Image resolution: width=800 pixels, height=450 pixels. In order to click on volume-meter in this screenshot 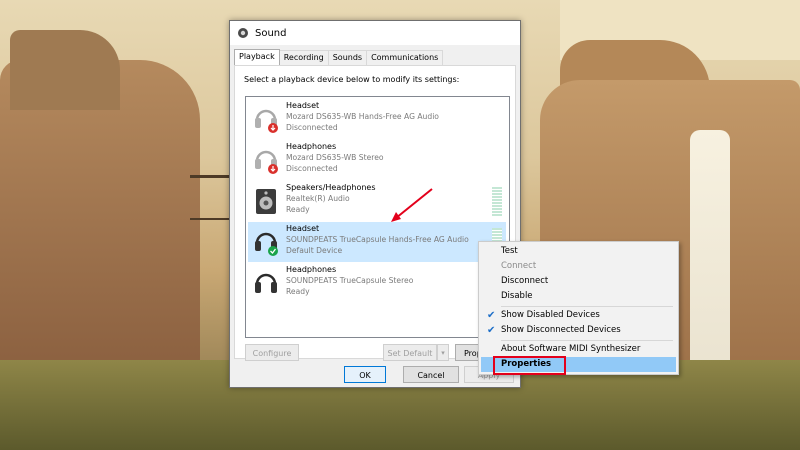, I will do `click(497, 202)`.